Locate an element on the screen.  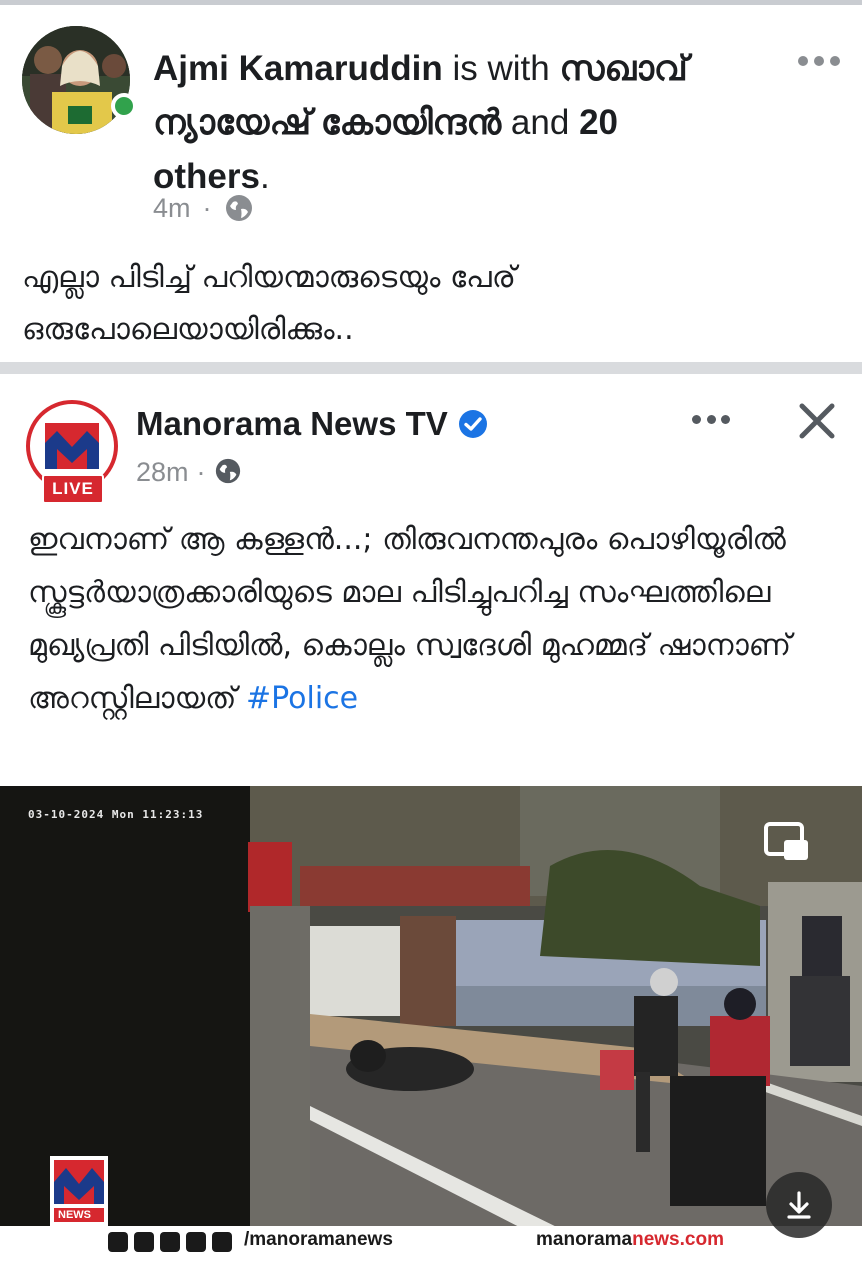
x-icon is located at coordinates (170, 1242).